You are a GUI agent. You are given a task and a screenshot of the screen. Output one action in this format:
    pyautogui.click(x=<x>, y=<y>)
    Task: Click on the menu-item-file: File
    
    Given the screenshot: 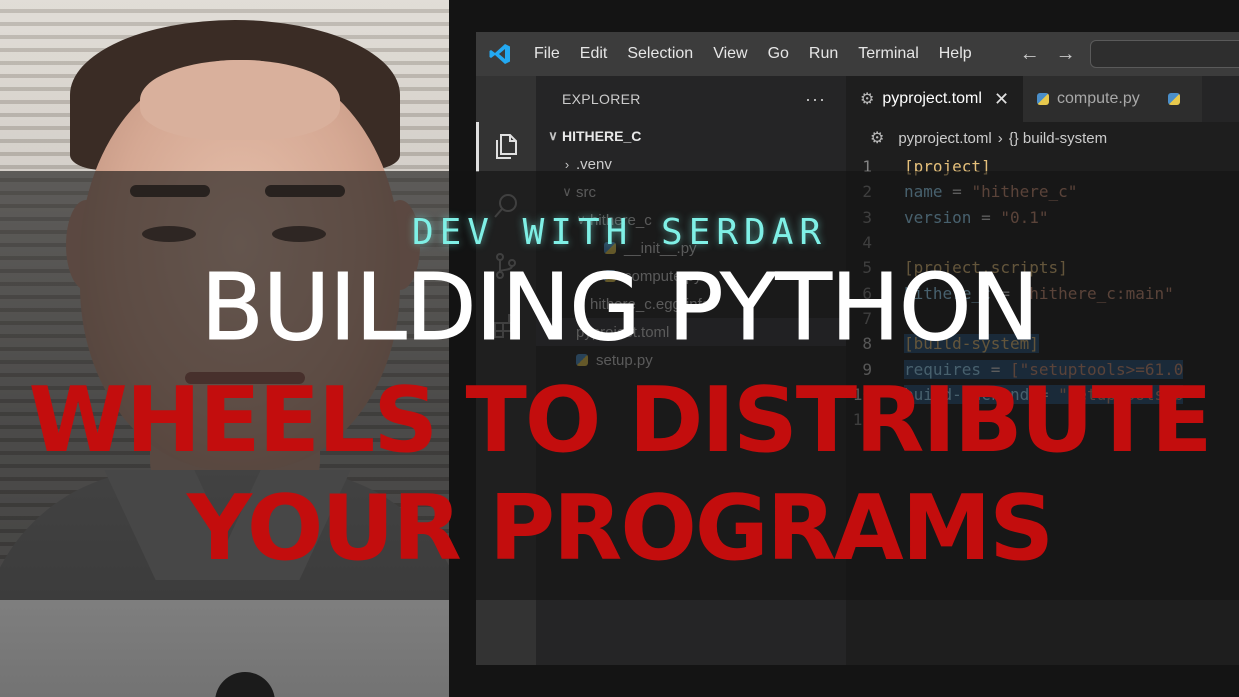 What is the action you would take?
    pyautogui.click(x=547, y=54)
    